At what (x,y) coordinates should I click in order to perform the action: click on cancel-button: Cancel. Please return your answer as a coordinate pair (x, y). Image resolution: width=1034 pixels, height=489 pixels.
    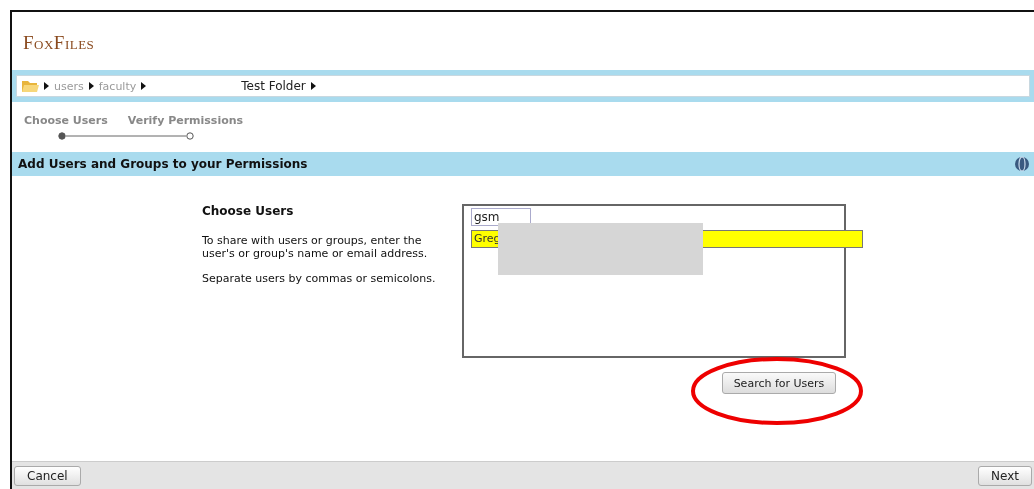
    Looking at the image, I should click on (47, 475).